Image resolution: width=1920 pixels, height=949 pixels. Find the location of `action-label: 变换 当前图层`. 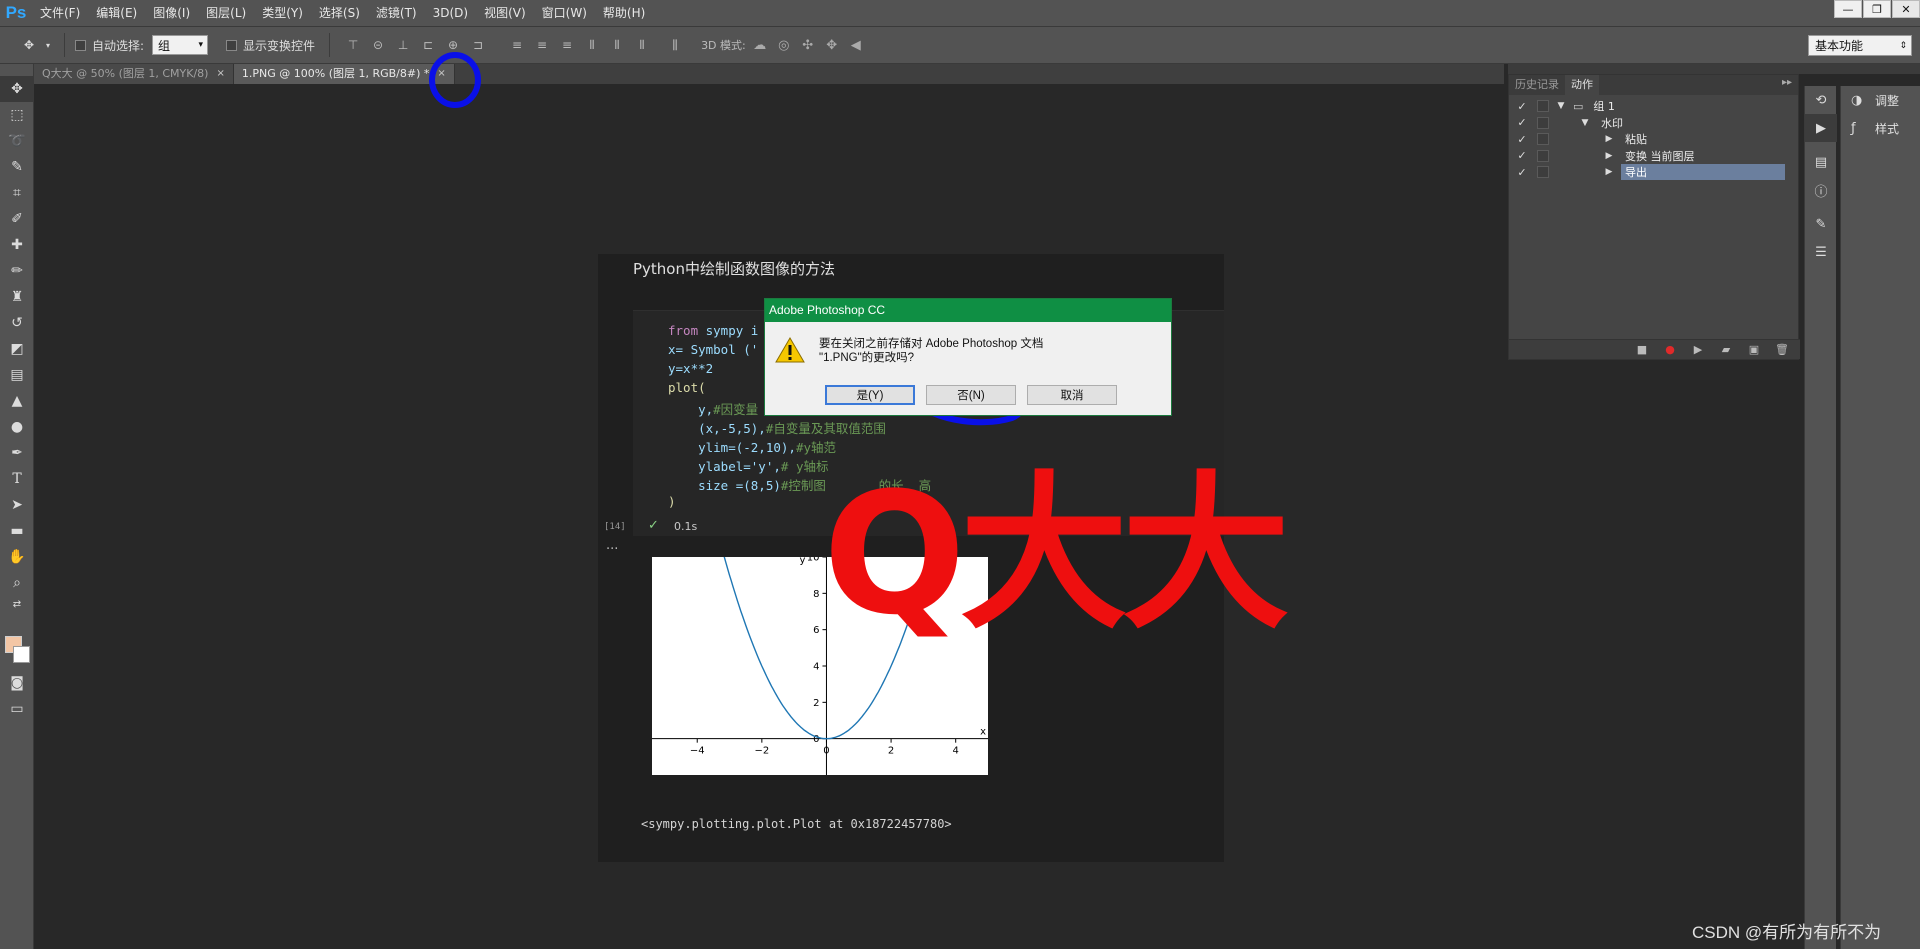

action-label: 变换 当前图层 is located at coordinates (1660, 156).